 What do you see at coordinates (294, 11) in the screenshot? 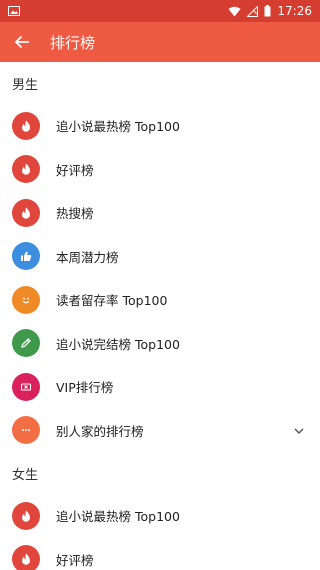
I see `status-time: 17:26` at bounding box center [294, 11].